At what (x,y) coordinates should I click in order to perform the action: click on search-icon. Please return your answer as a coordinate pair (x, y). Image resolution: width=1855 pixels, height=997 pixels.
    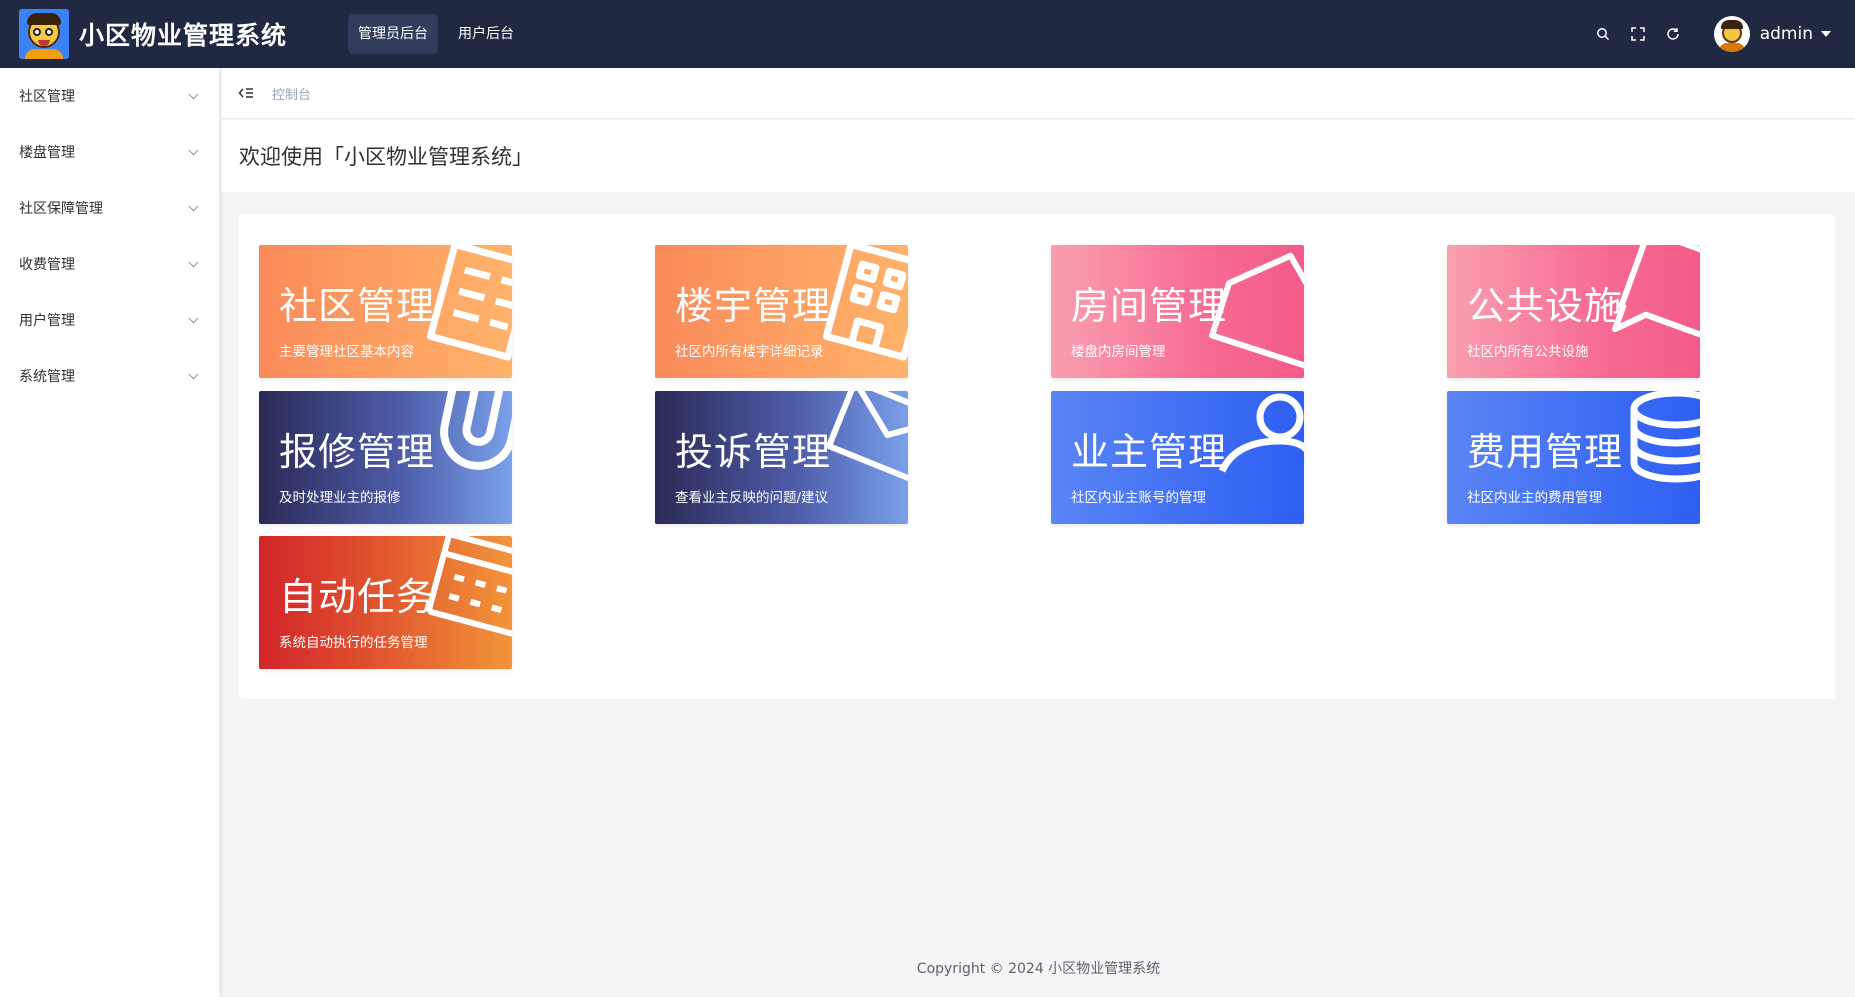
    Looking at the image, I should click on (1603, 34).